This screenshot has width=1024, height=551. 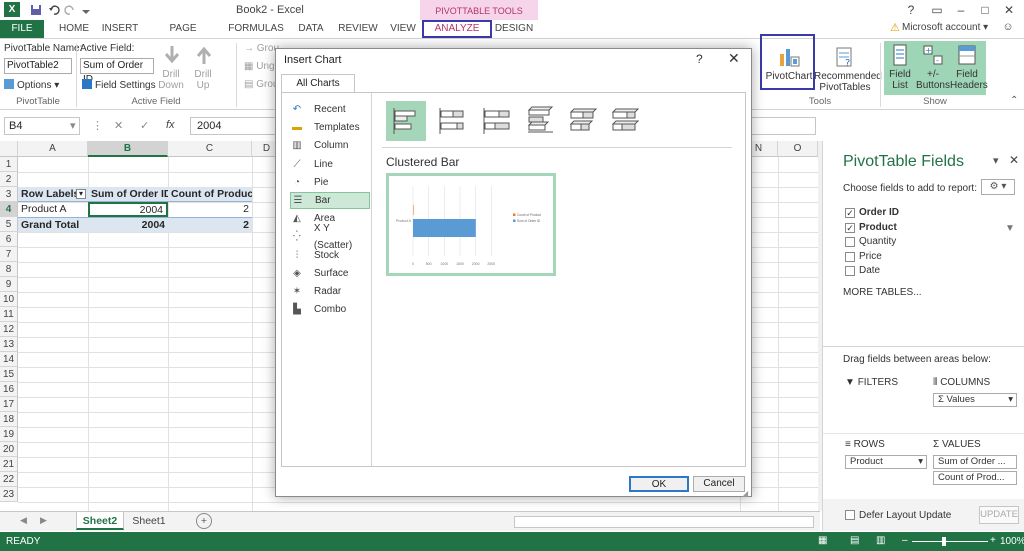 What do you see at coordinates (9, 449) in the screenshot?
I see `row-header: 20` at bounding box center [9, 449].